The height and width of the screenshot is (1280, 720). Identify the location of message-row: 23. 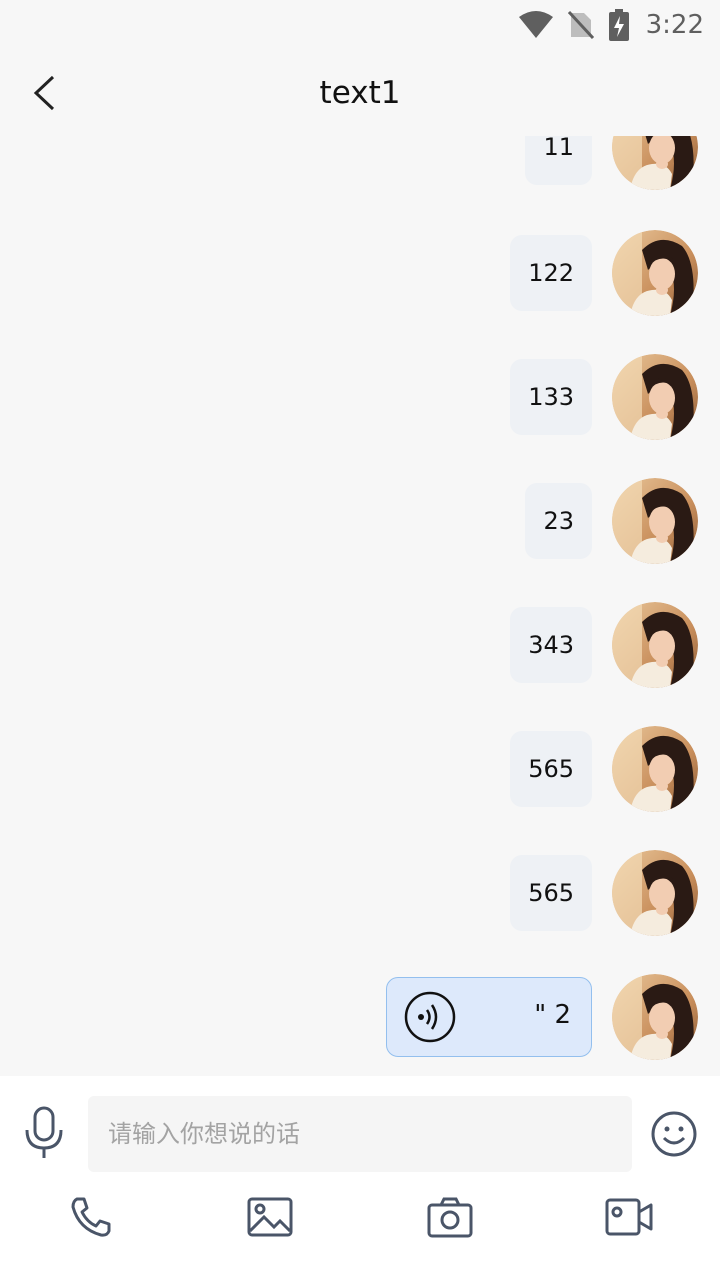
(611, 521).